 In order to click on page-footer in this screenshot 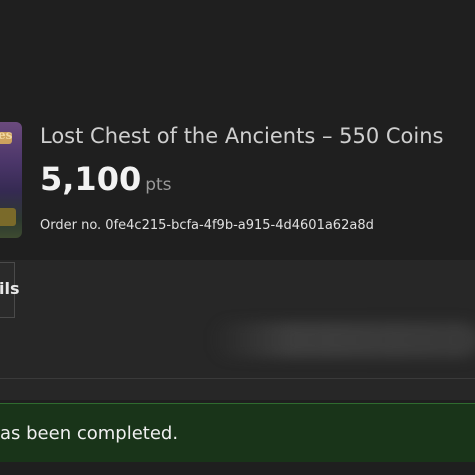, I will do `click(237, 468)`.